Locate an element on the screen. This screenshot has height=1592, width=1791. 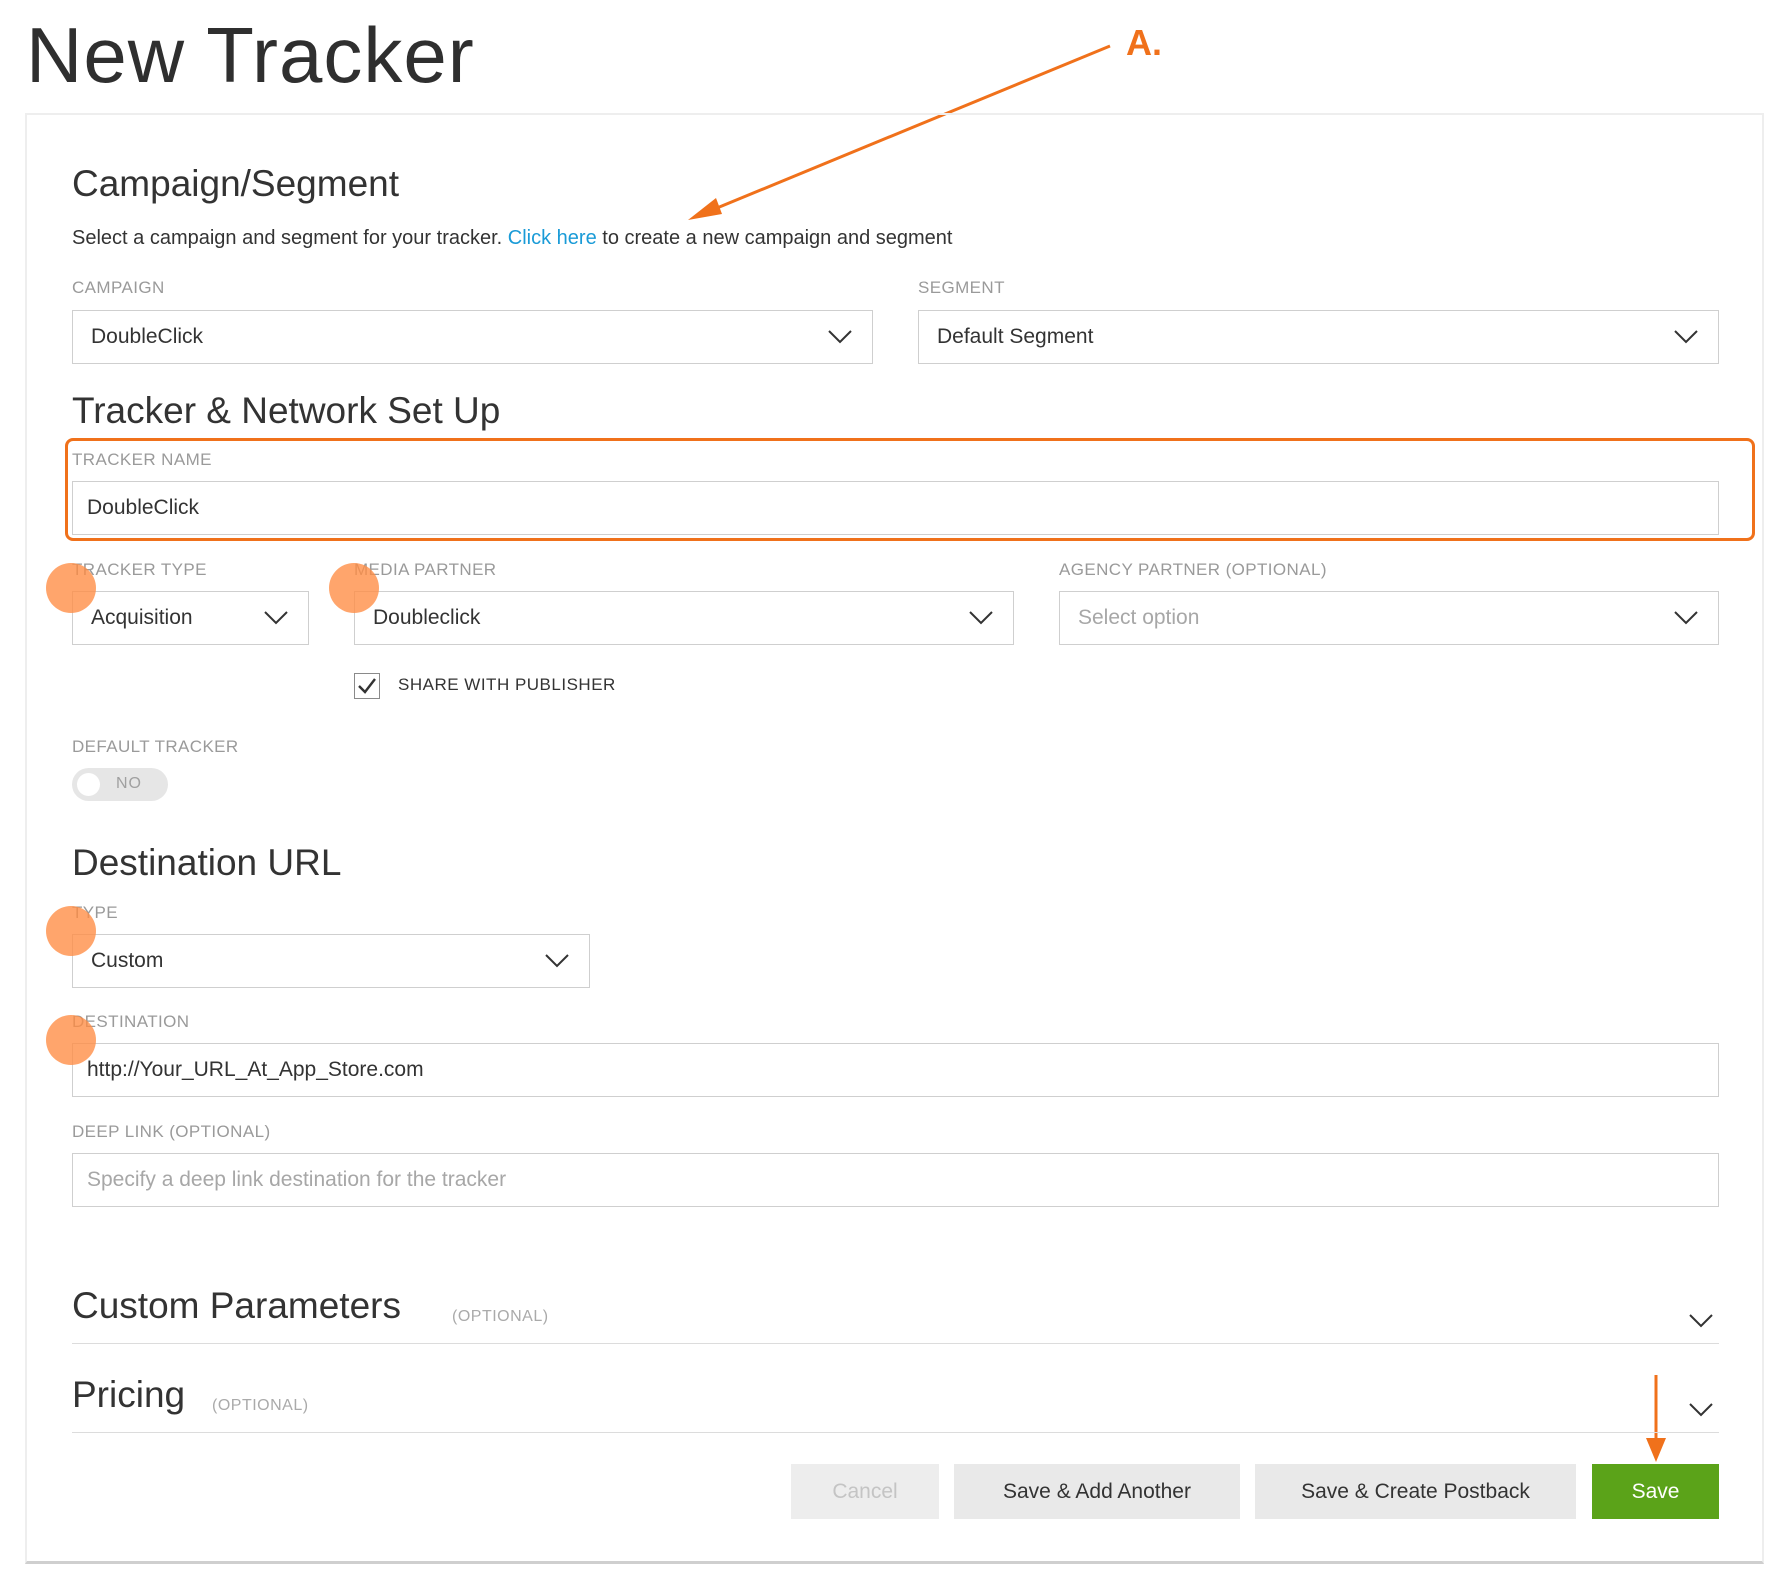
custom-parameters-title: Custom Parameters is located at coordinates (236, 1305).